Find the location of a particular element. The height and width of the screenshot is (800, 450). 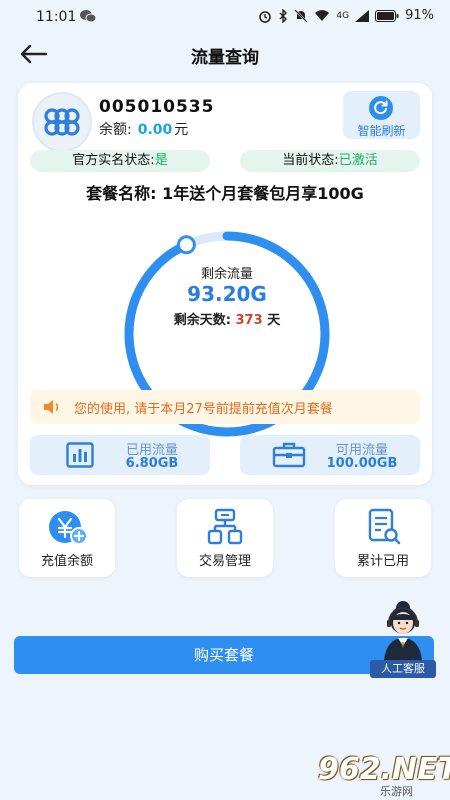

refresh-label: 智能刷新 is located at coordinates (381, 131).